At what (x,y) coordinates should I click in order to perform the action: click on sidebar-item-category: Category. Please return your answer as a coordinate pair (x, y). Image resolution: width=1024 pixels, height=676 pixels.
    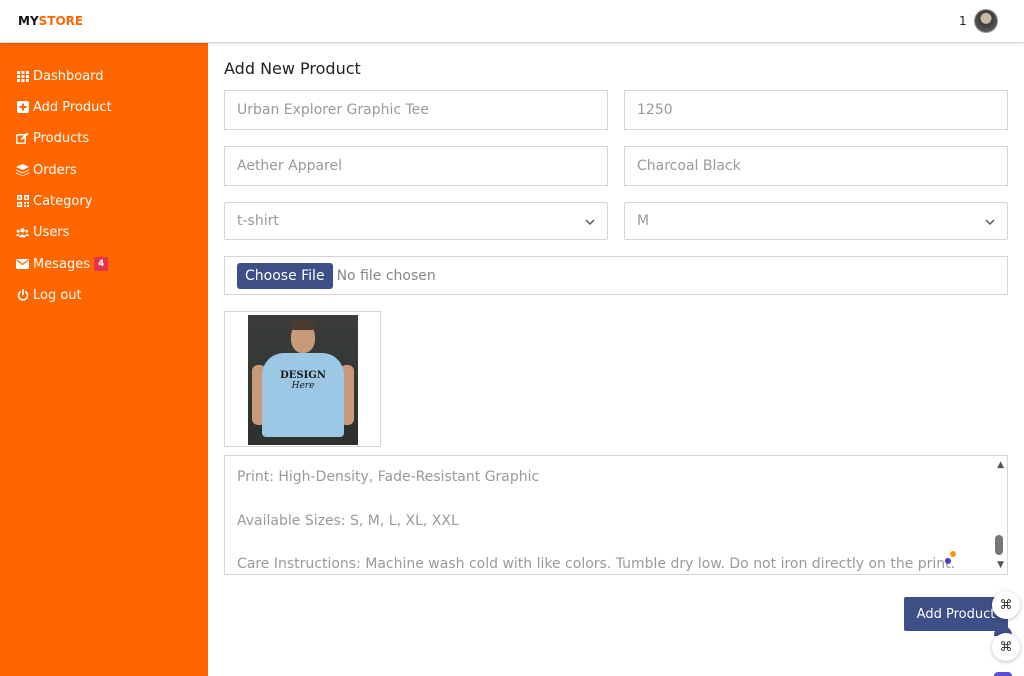
    Looking at the image, I should click on (54, 201).